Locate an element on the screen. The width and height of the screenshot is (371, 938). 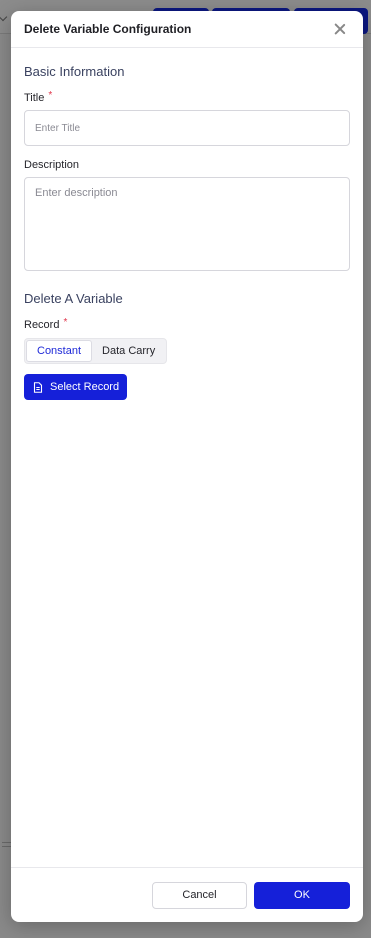
modal-footer: Cancel OK is located at coordinates (187, 894).